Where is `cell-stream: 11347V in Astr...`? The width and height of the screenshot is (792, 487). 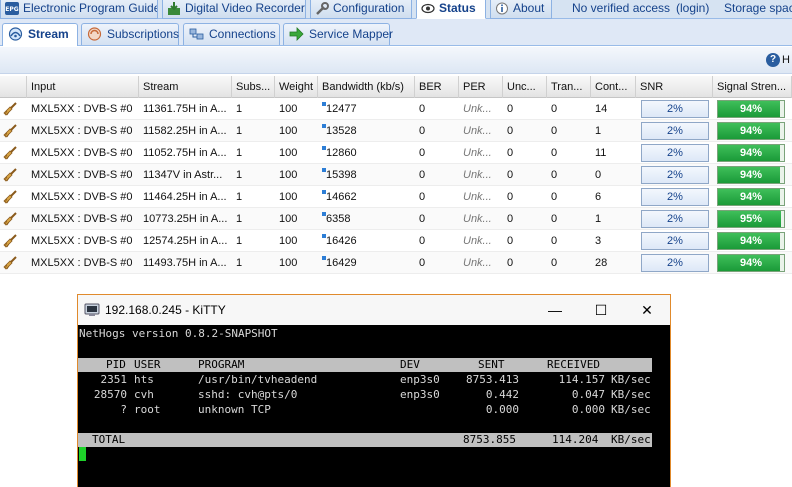
cell-stream: 11347V in Astr... is located at coordinates (183, 175).